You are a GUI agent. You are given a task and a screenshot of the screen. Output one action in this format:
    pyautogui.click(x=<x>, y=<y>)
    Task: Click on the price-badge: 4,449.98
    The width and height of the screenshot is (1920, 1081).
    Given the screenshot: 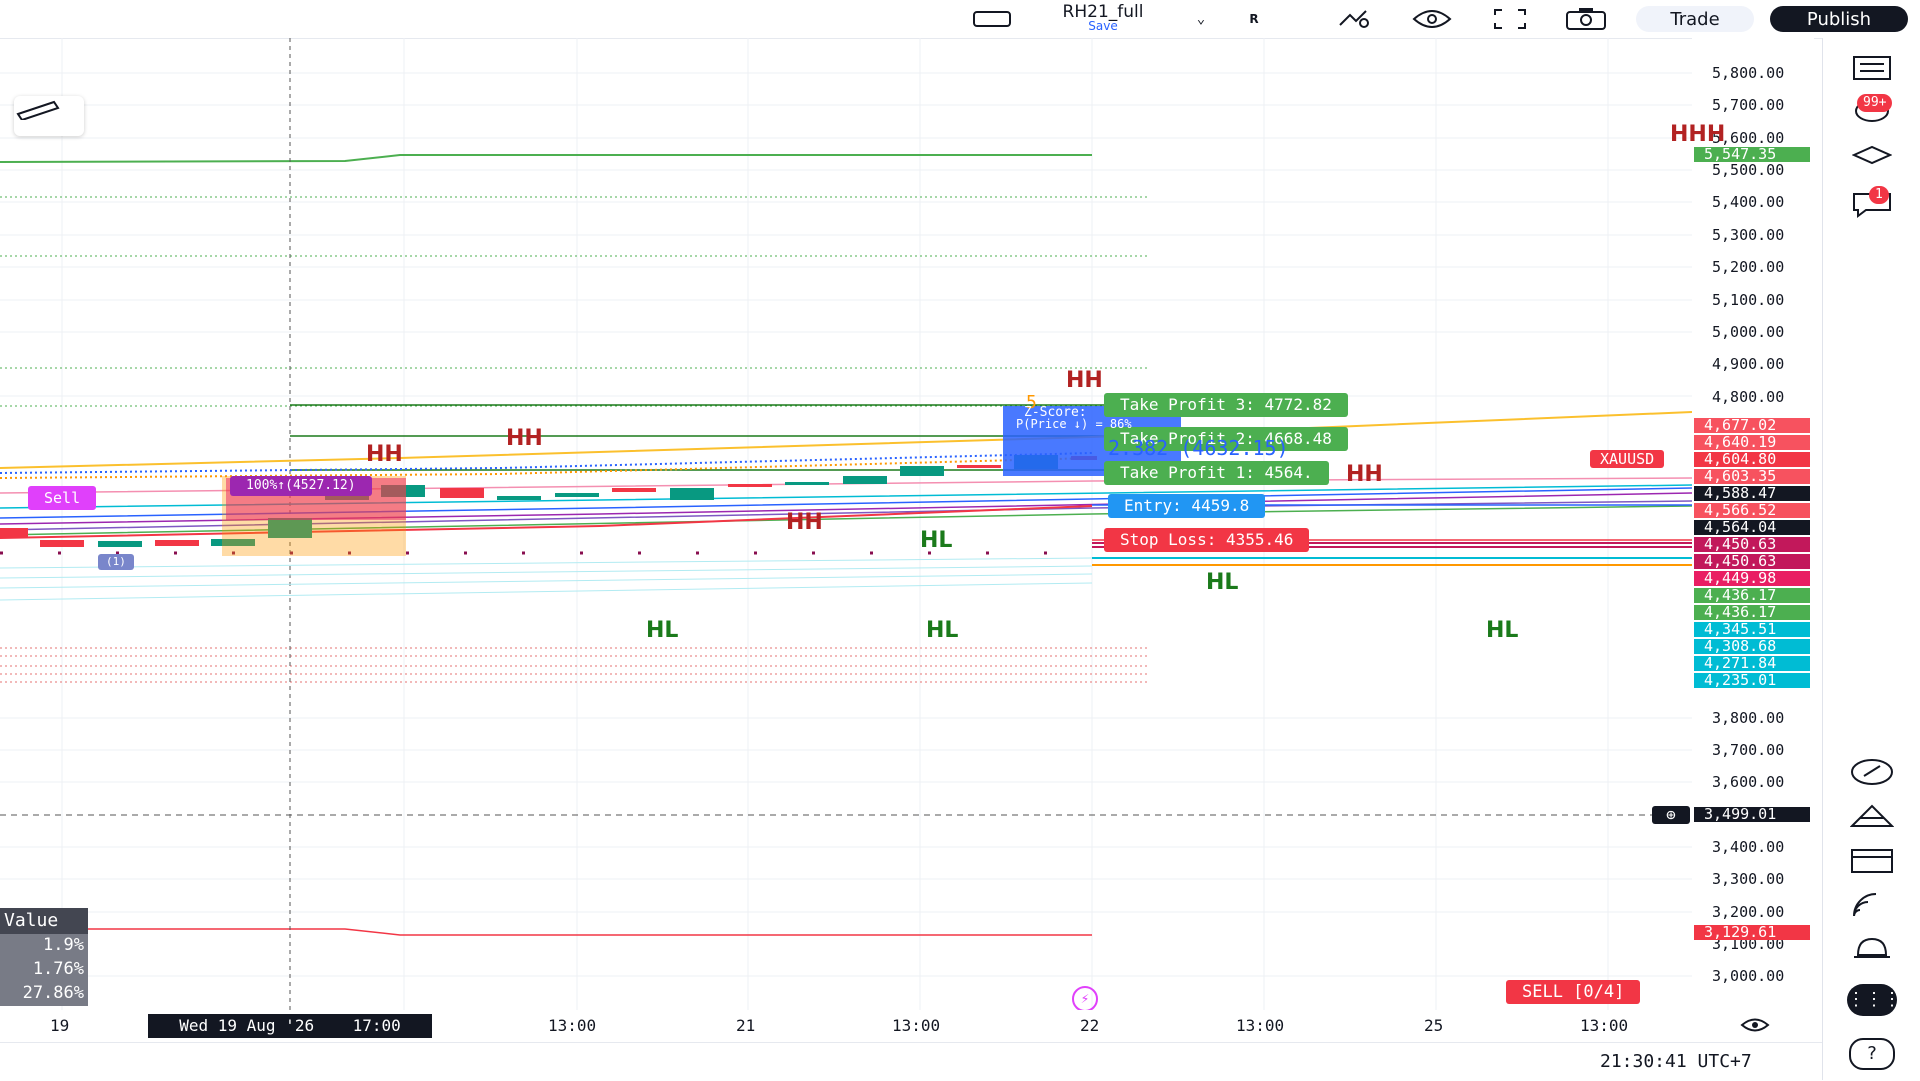 What is the action you would take?
    pyautogui.click(x=1752, y=578)
    